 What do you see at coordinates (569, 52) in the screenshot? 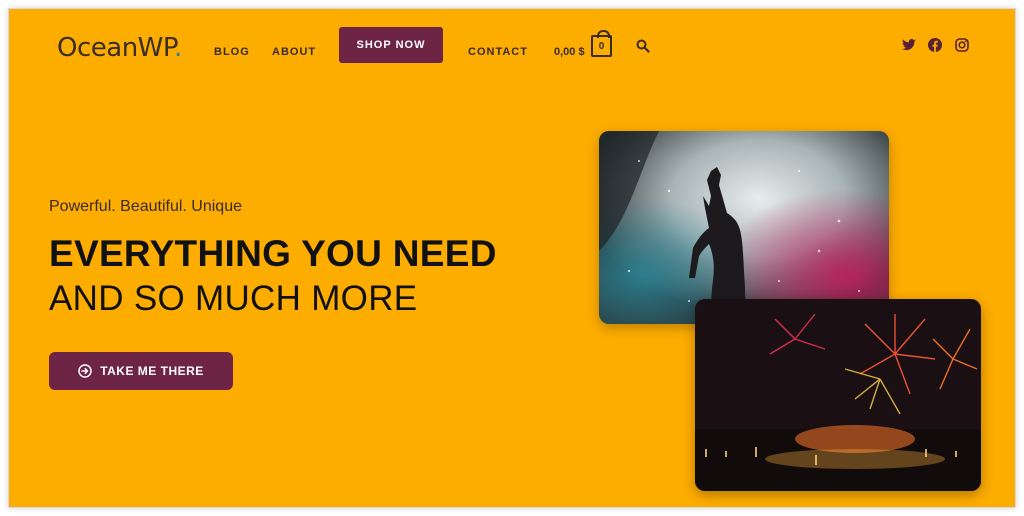
I see `cart-amount: 0,00 $` at bounding box center [569, 52].